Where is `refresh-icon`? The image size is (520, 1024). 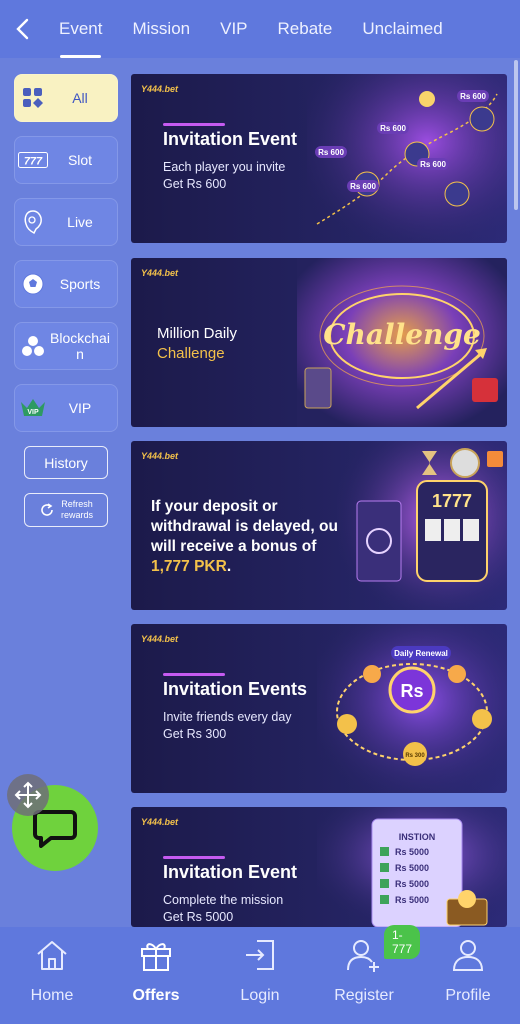 refresh-icon is located at coordinates (47, 509).